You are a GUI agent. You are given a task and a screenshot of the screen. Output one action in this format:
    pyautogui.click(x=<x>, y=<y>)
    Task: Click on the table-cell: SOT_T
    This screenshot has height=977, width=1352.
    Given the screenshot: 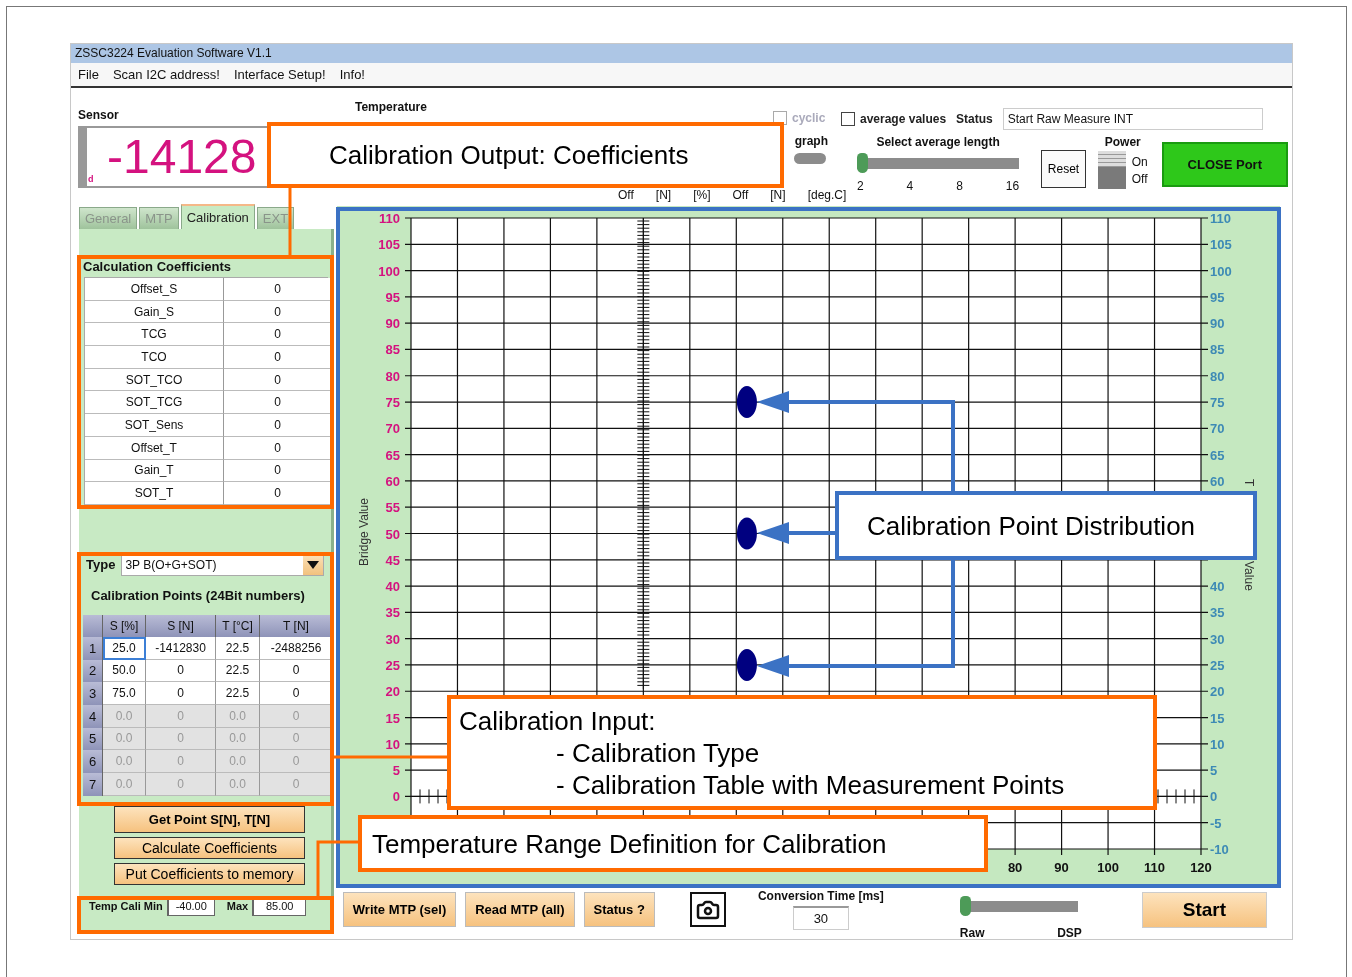 What is the action you would take?
    pyautogui.click(x=154, y=493)
    